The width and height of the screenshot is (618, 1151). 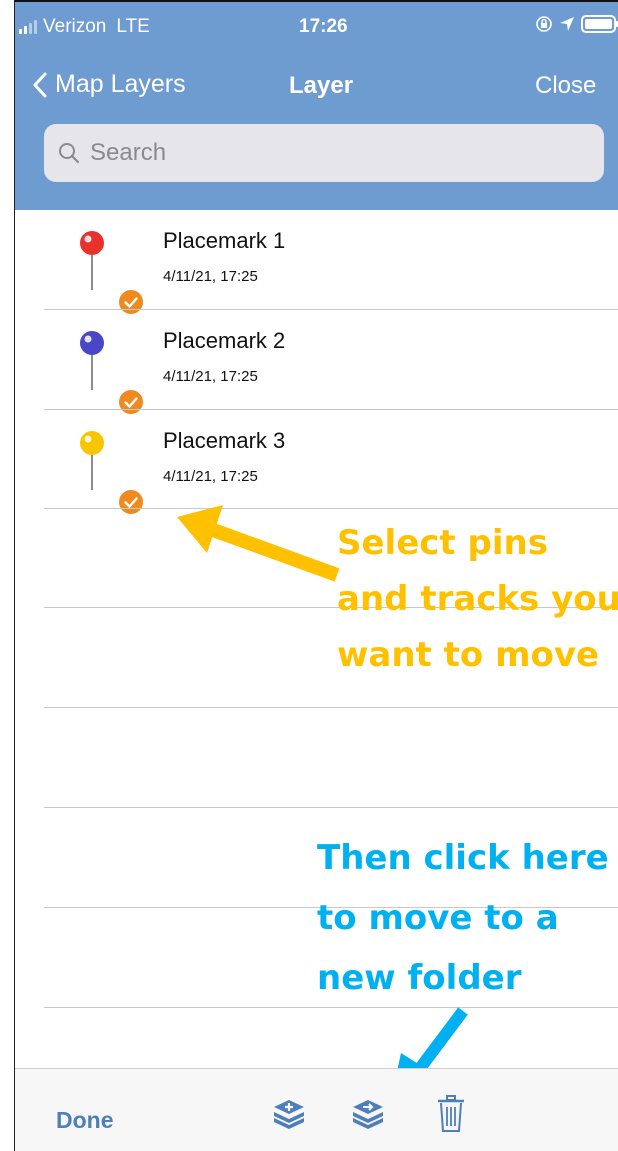 What do you see at coordinates (224, 340) in the screenshot?
I see `placemark-title: Placemark 2` at bounding box center [224, 340].